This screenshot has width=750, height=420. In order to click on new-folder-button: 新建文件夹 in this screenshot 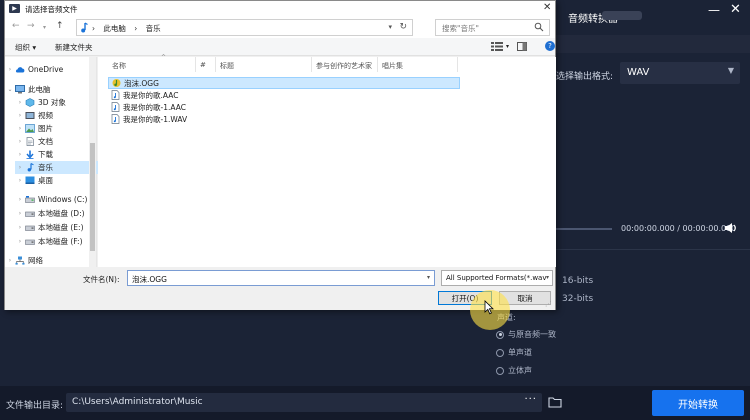, I will do `click(74, 47)`.